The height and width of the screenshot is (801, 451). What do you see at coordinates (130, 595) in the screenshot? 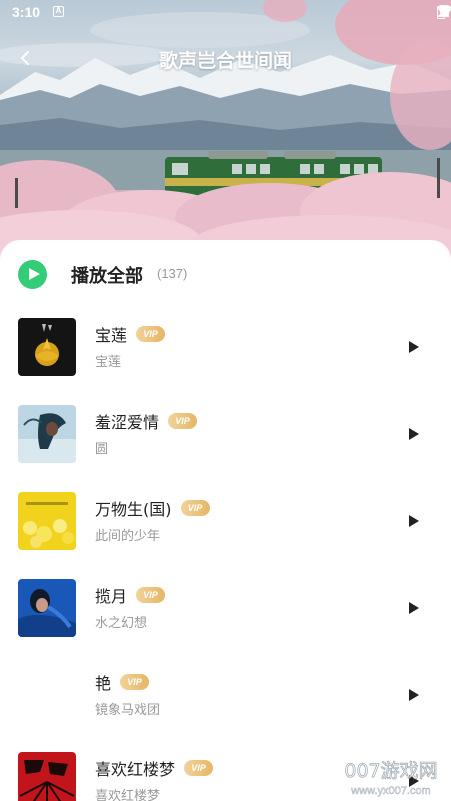
I see `song-title-row: 揽月 VIP` at bounding box center [130, 595].